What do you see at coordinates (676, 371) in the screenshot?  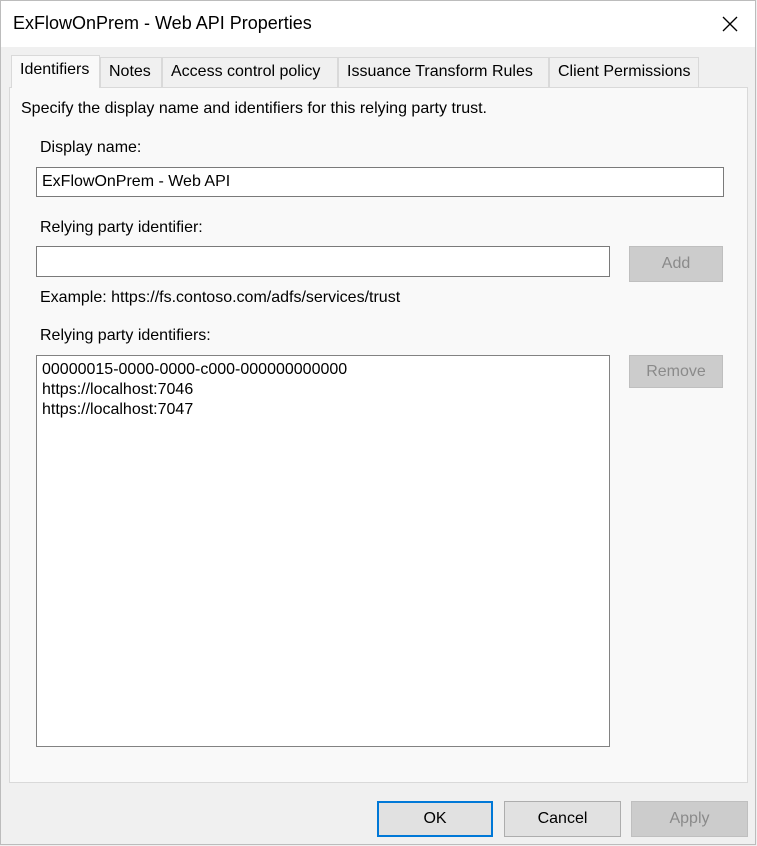 I see `remove-button: Remove` at bounding box center [676, 371].